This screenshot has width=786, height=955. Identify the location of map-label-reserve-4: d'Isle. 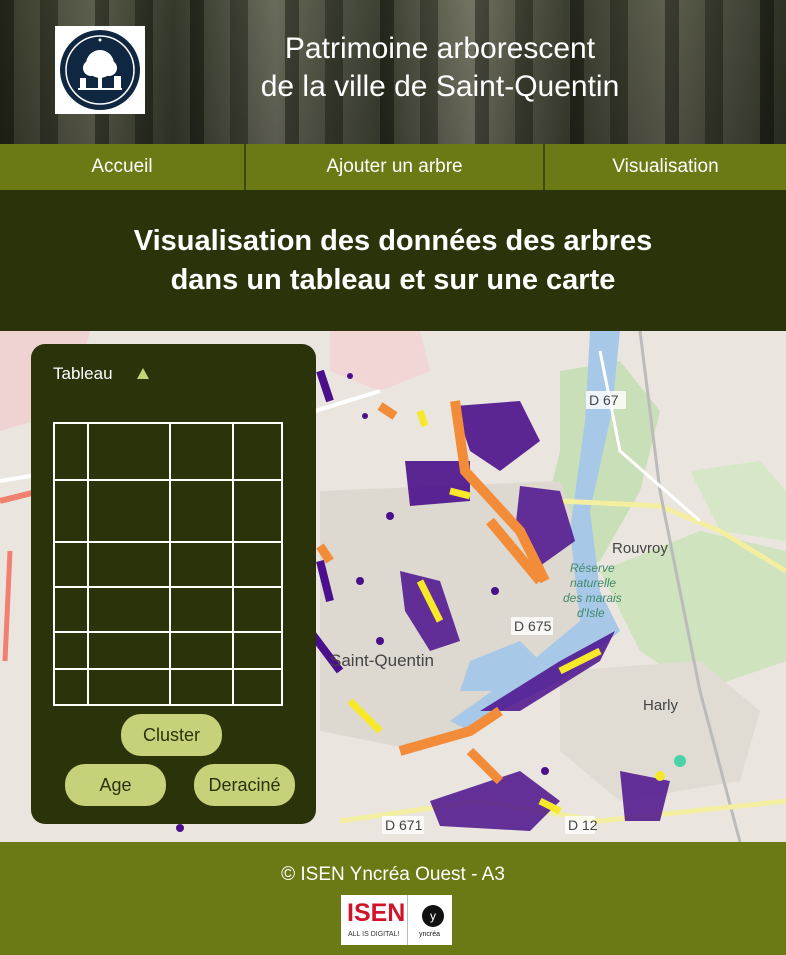
(591, 613).